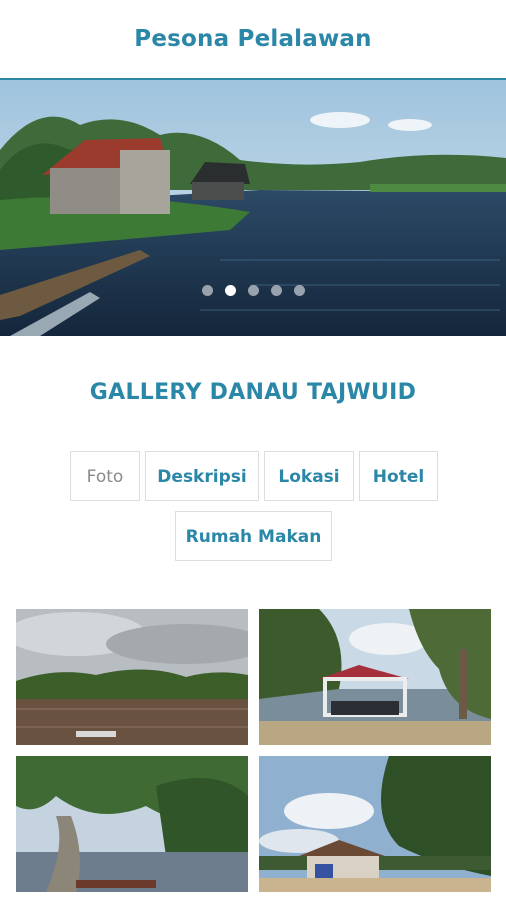 The image size is (506, 900). I want to click on photo-thumbnail-gazebo, so click(375, 677).